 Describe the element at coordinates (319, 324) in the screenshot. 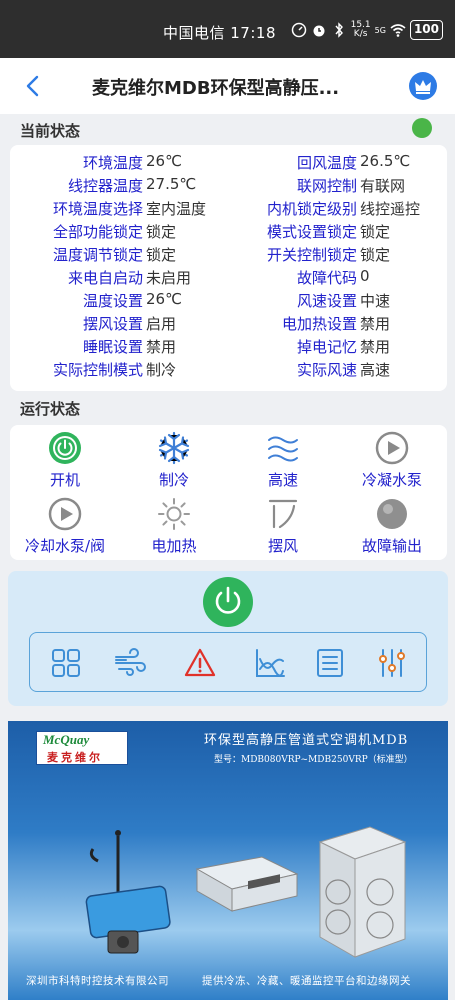

I see `status-label: 电加热设置` at that location.